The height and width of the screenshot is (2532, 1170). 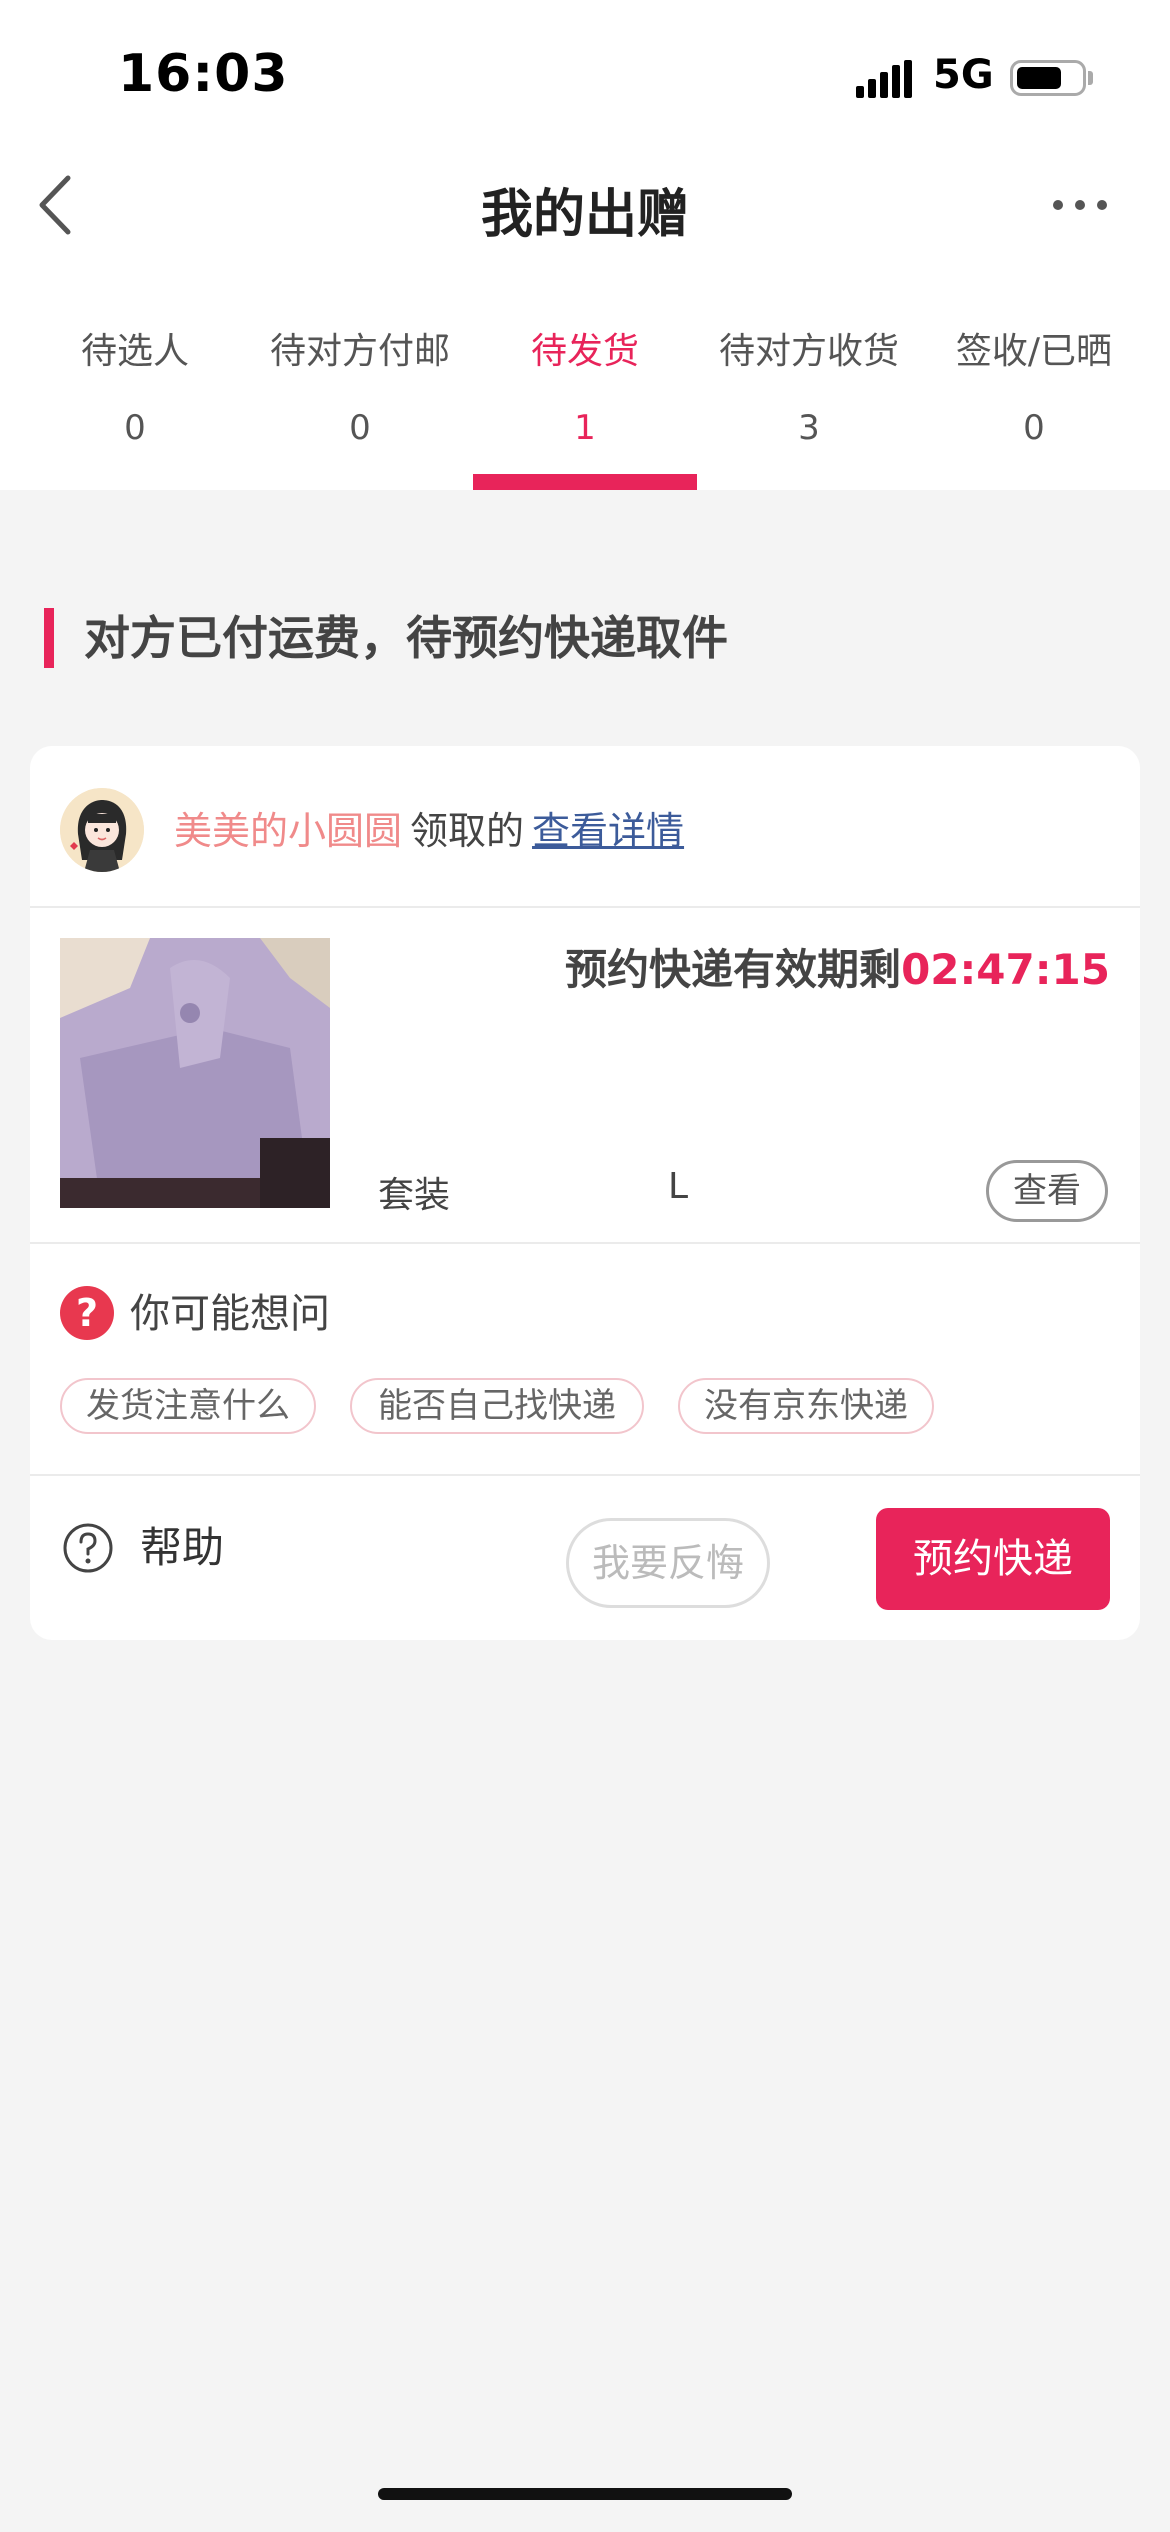 What do you see at coordinates (608, 831) in the screenshot?
I see `view-details-link: 查看详情` at bounding box center [608, 831].